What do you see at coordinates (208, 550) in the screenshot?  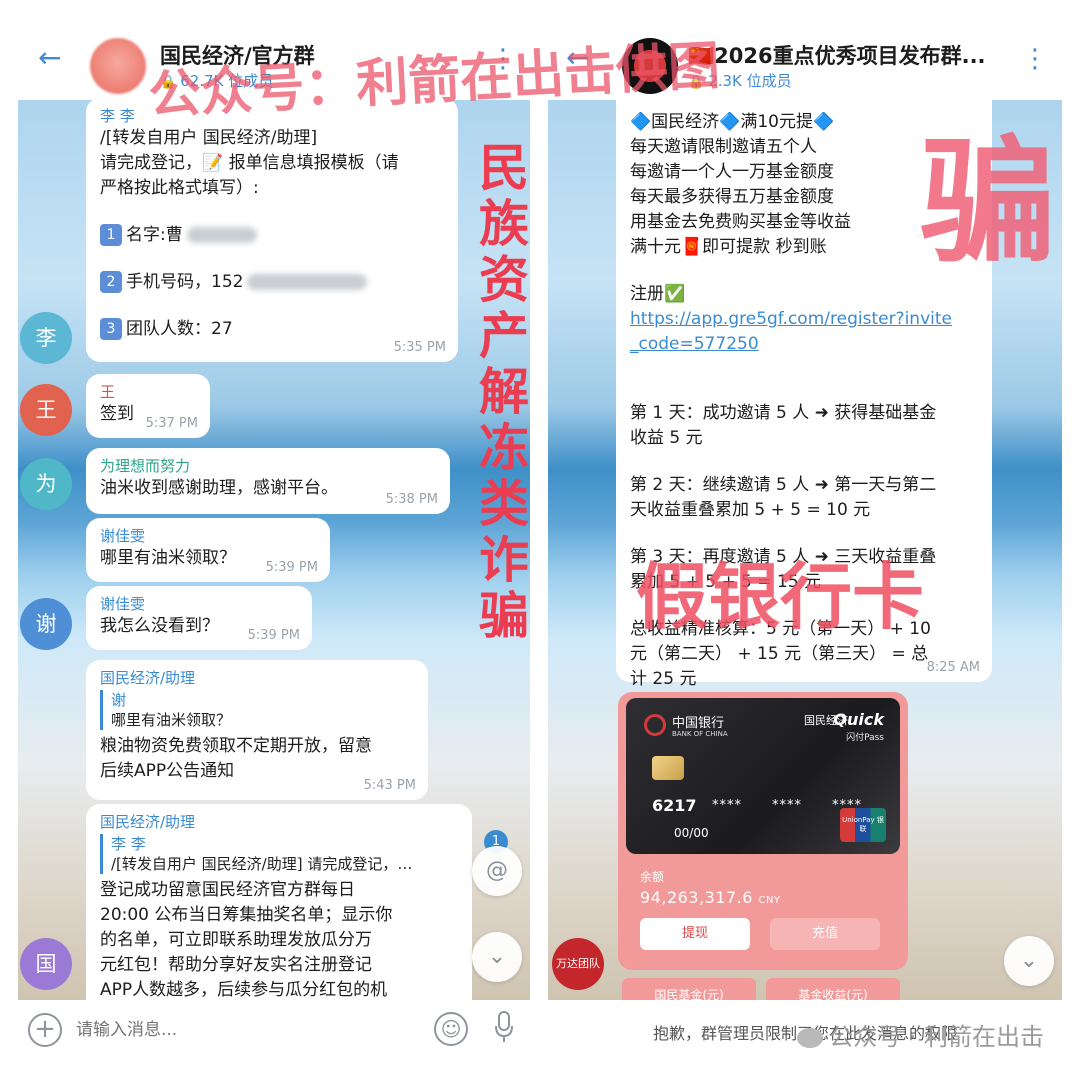 I see `message-bubble: 谢佳雯 哪里有油米领取？ 5:39 PM` at bounding box center [208, 550].